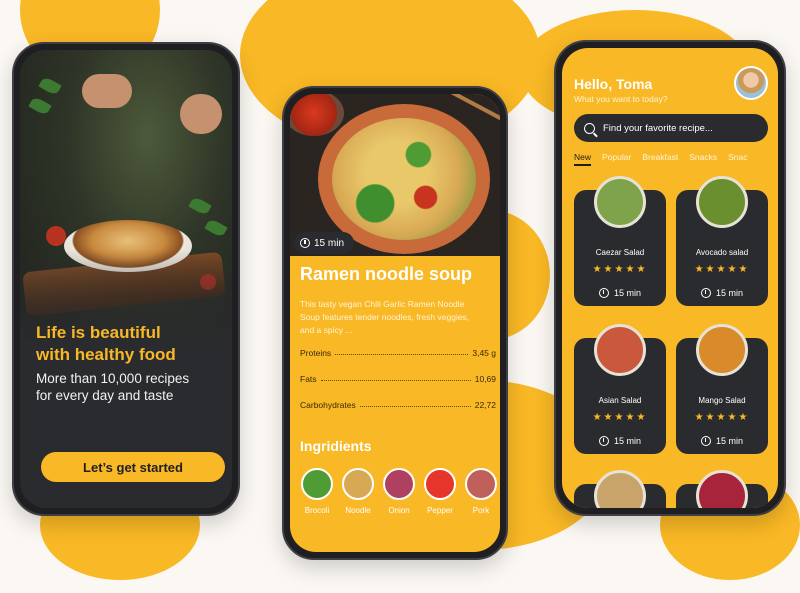 The height and width of the screenshot is (593, 800). Describe the element at coordinates (722, 252) in the screenshot. I see `card-title: Avocado salad` at that location.